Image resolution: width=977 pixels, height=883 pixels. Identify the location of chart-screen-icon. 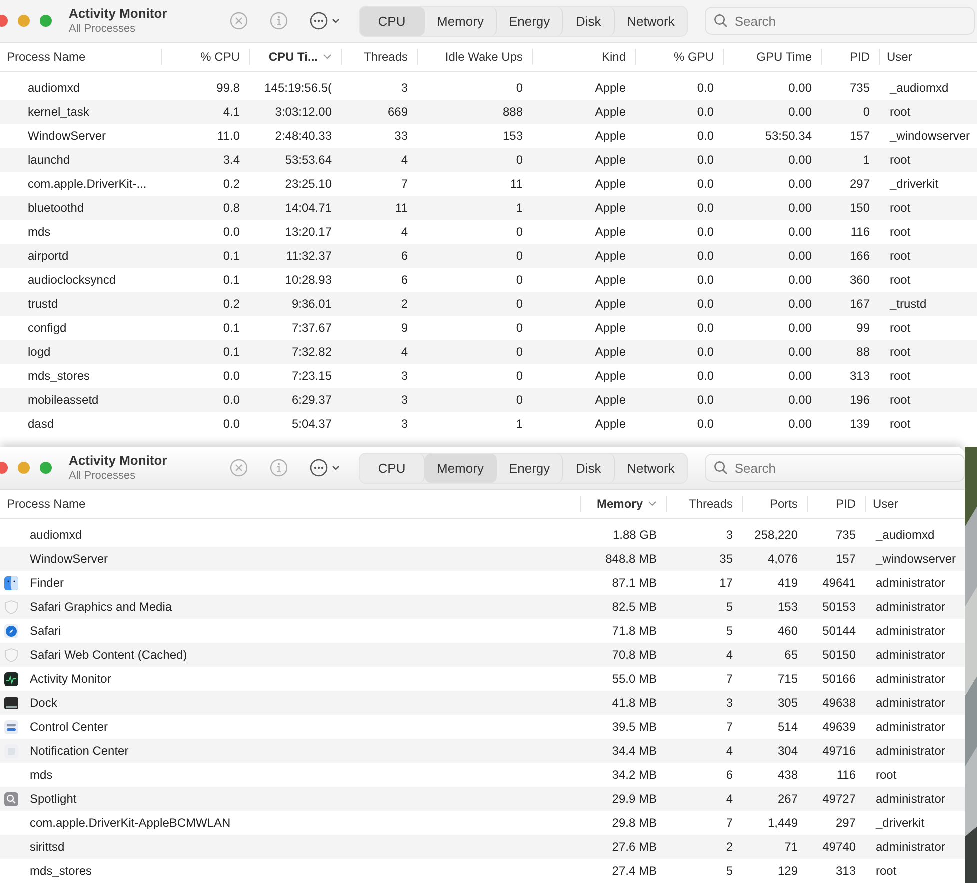
(11, 679).